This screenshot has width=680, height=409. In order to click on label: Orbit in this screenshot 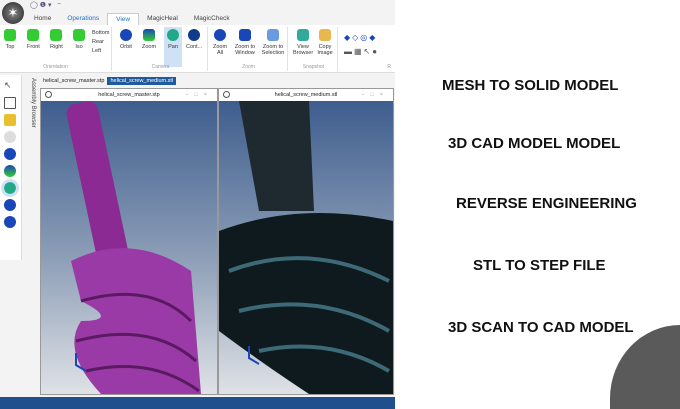, I will do `click(126, 47)`.